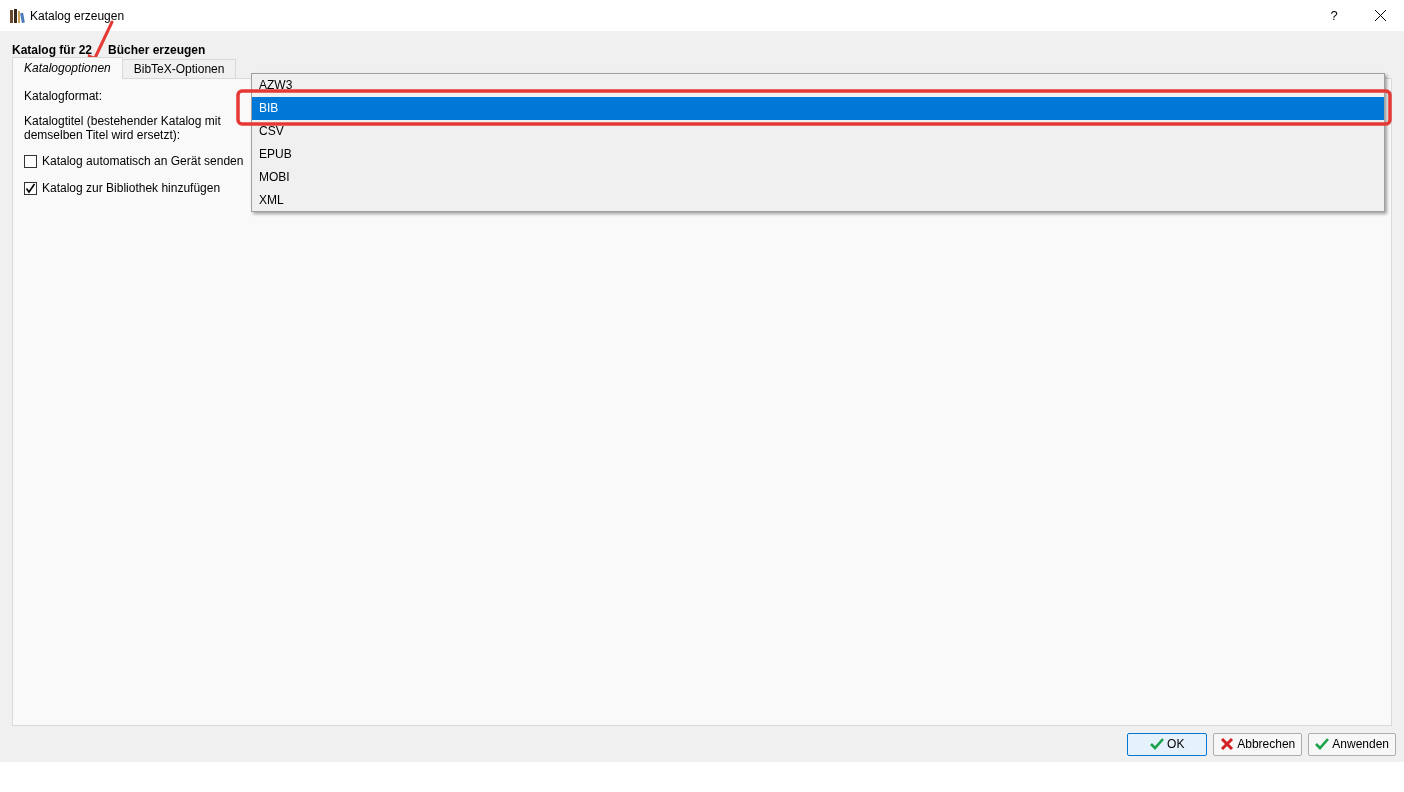 This screenshot has height=792, width=1404. What do you see at coordinates (143, 161) in the screenshot?
I see `checkbox-label: Katalog automatisch an Gerät senden` at bounding box center [143, 161].